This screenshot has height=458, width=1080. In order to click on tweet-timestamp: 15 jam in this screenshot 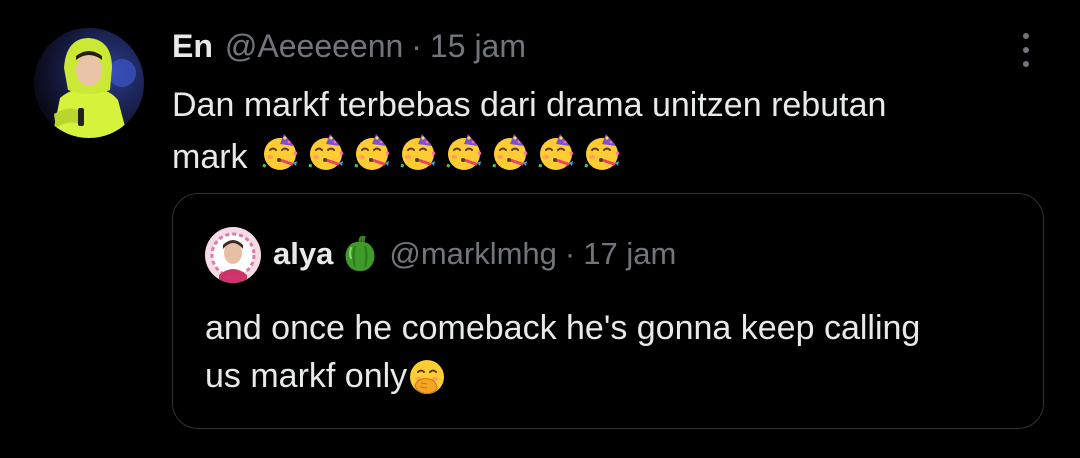, I will do `click(478, 46)`.